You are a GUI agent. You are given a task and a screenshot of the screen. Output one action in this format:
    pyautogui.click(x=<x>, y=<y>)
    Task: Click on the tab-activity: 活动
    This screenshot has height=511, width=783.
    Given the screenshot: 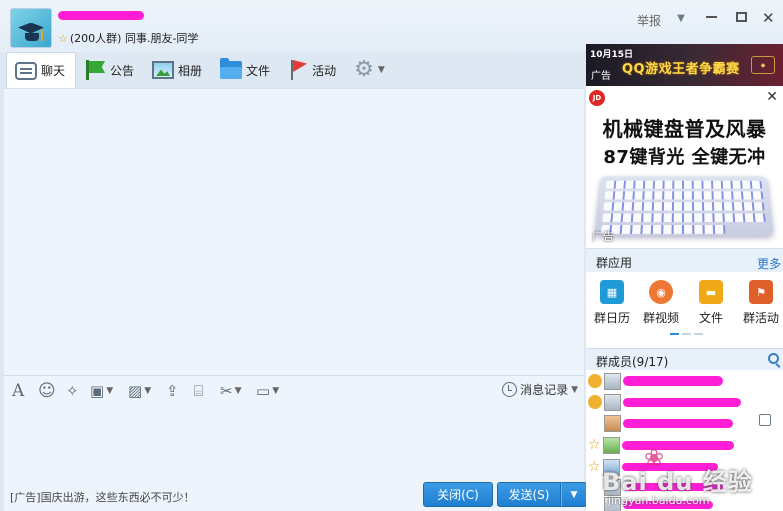 What is the action you would take?
    pyautogui.click(x=313, y=70)
    